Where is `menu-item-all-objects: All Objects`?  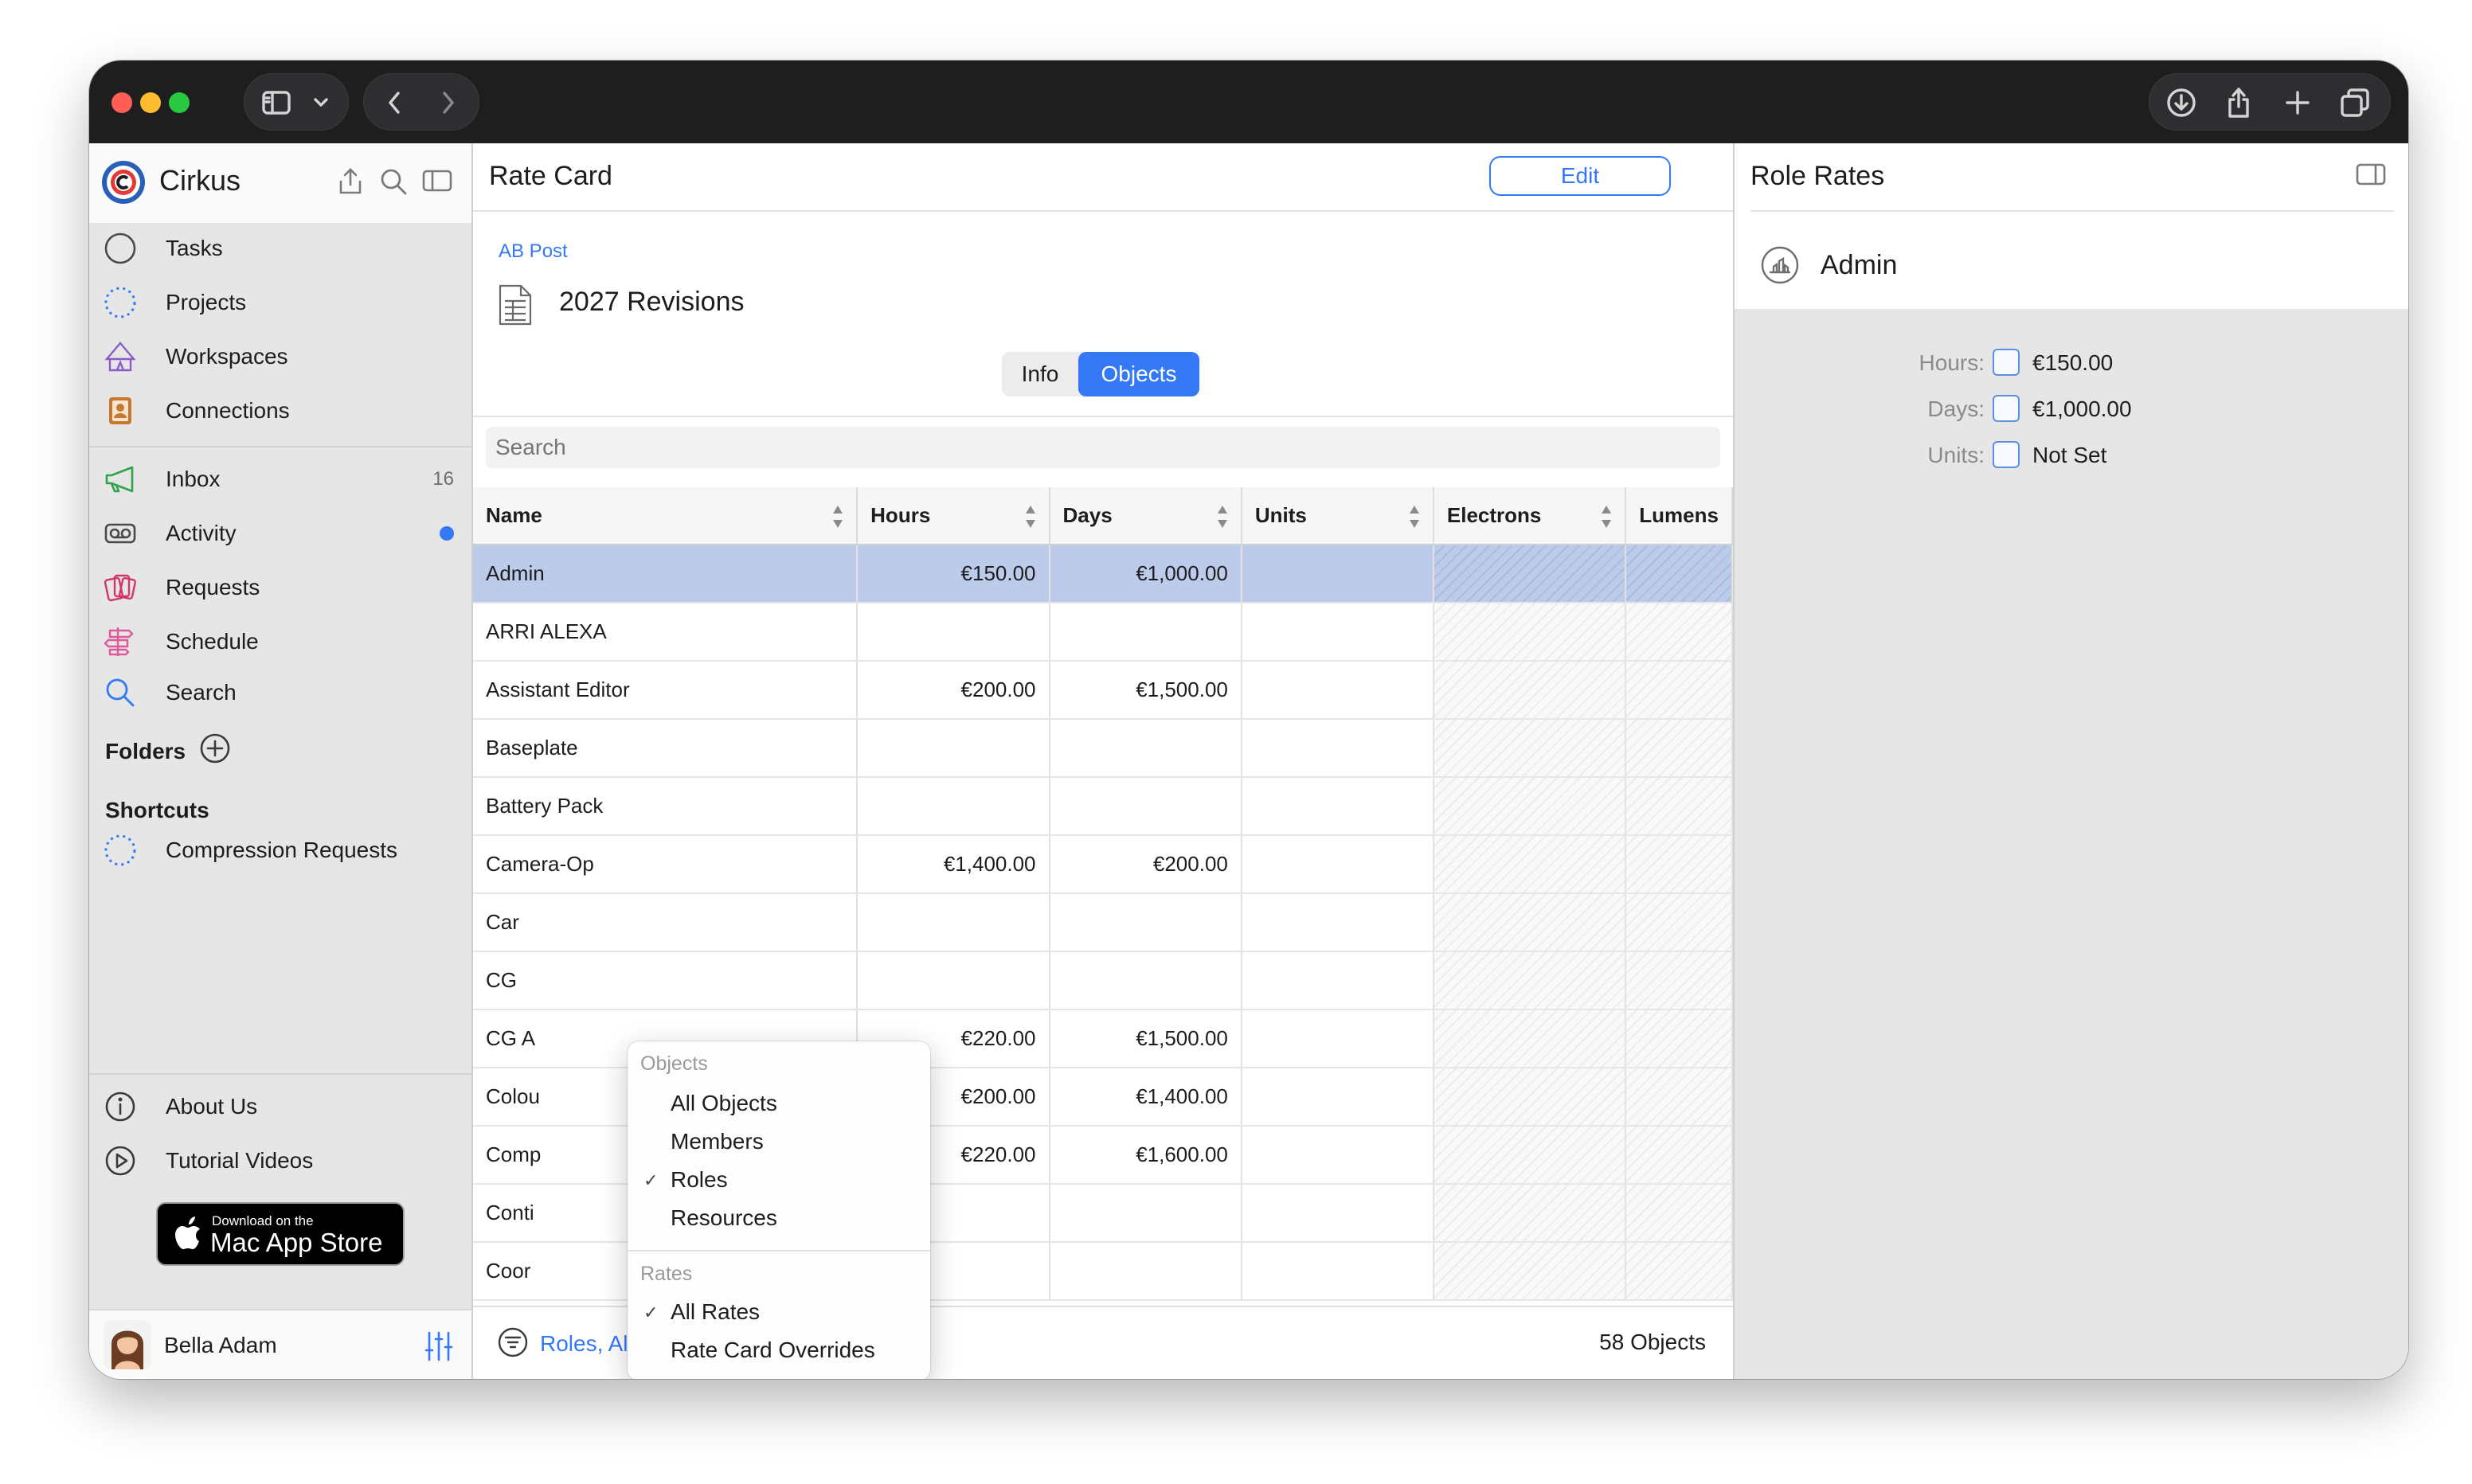
menu-item-all-objects: All Objects is located at coordinates (779, 1105).